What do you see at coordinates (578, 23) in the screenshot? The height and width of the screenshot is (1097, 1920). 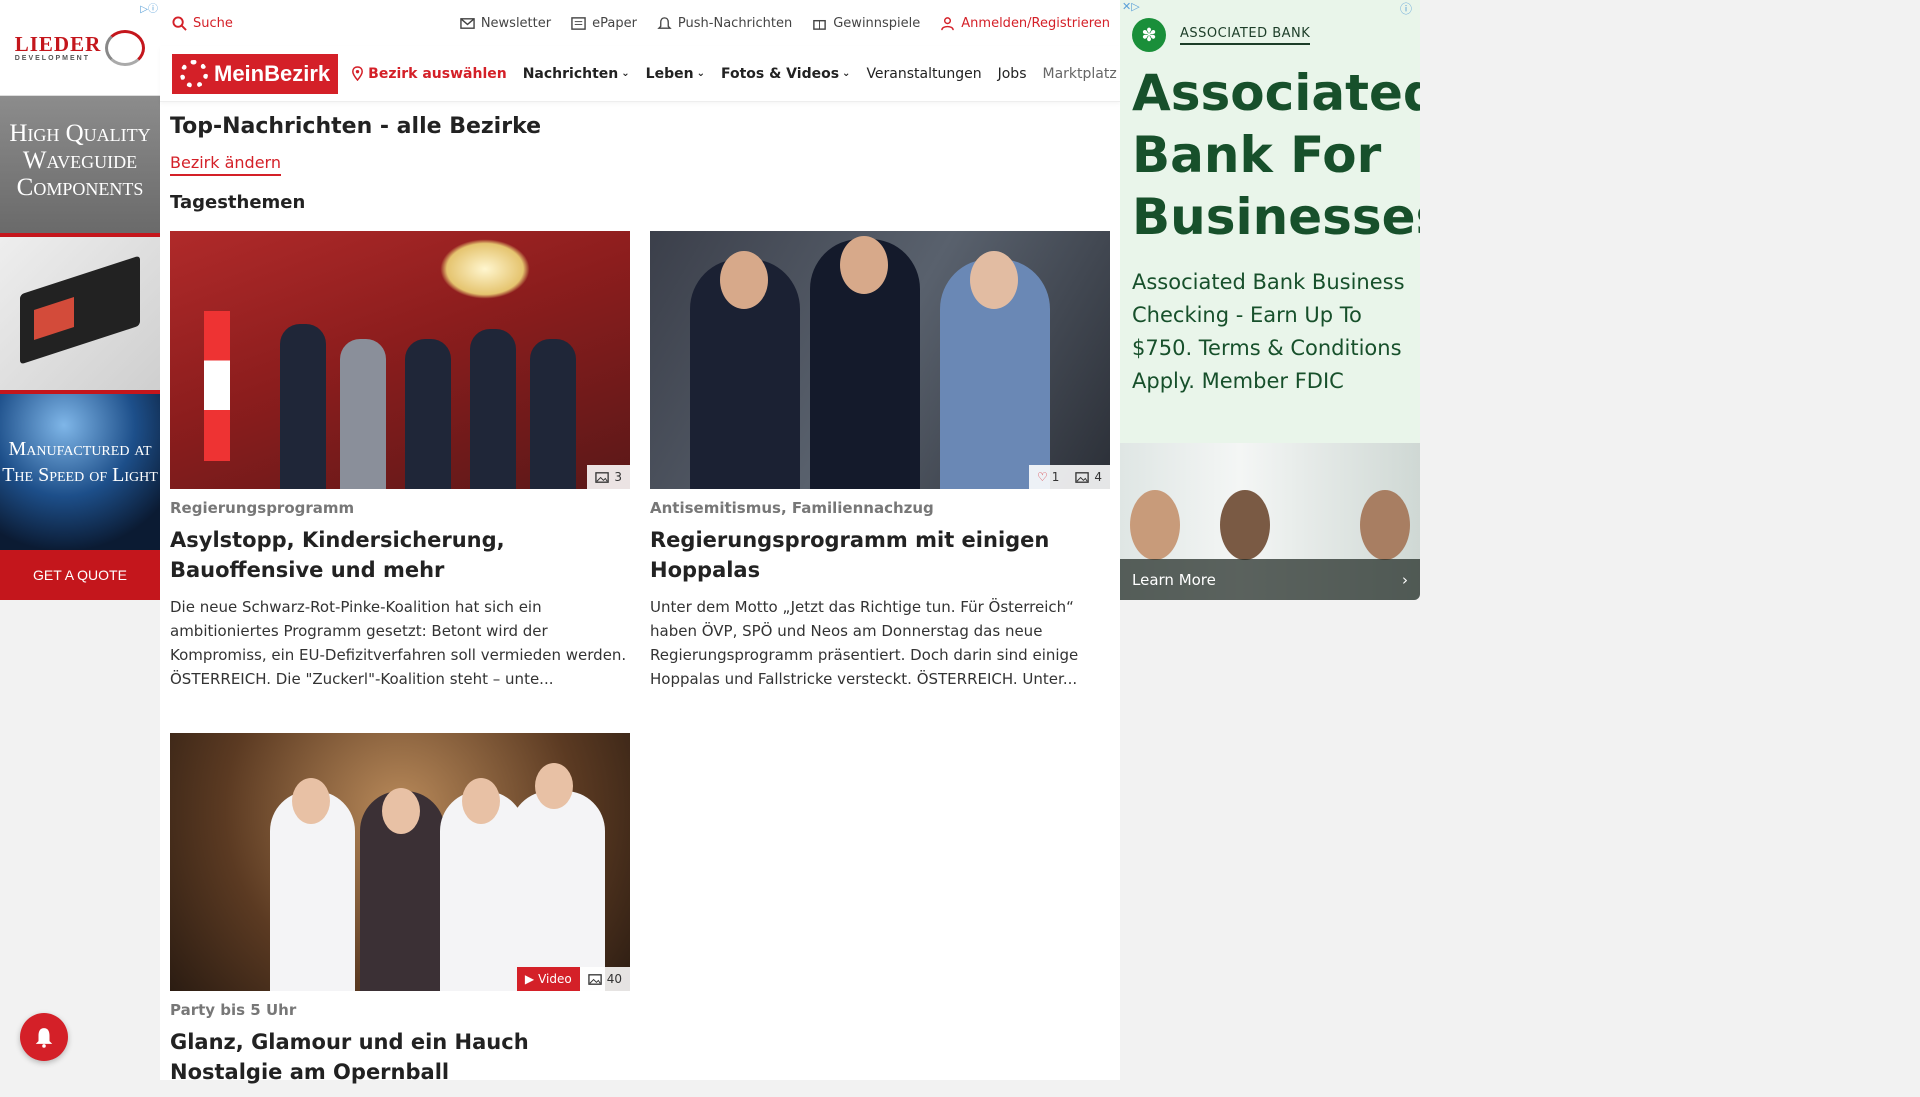 I see `newspaper-icon` at bounding box center [578, 23].